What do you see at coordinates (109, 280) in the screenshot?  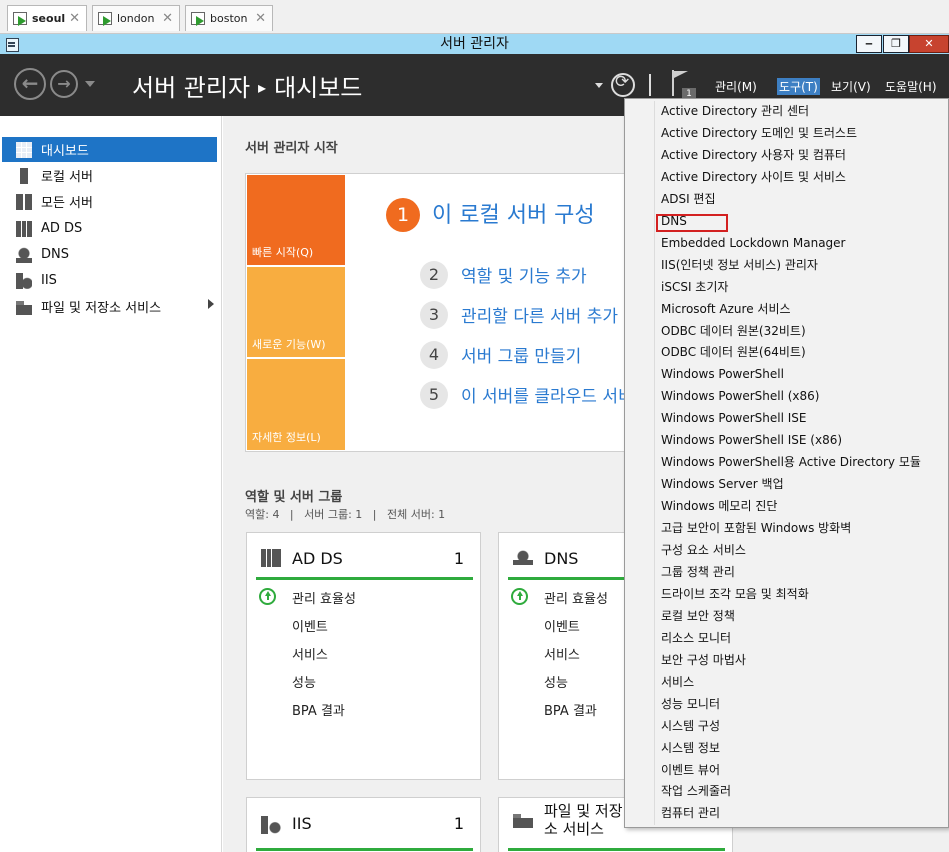 I see `sidebar-item-iis: IIS` at bounding box center [109, 280].